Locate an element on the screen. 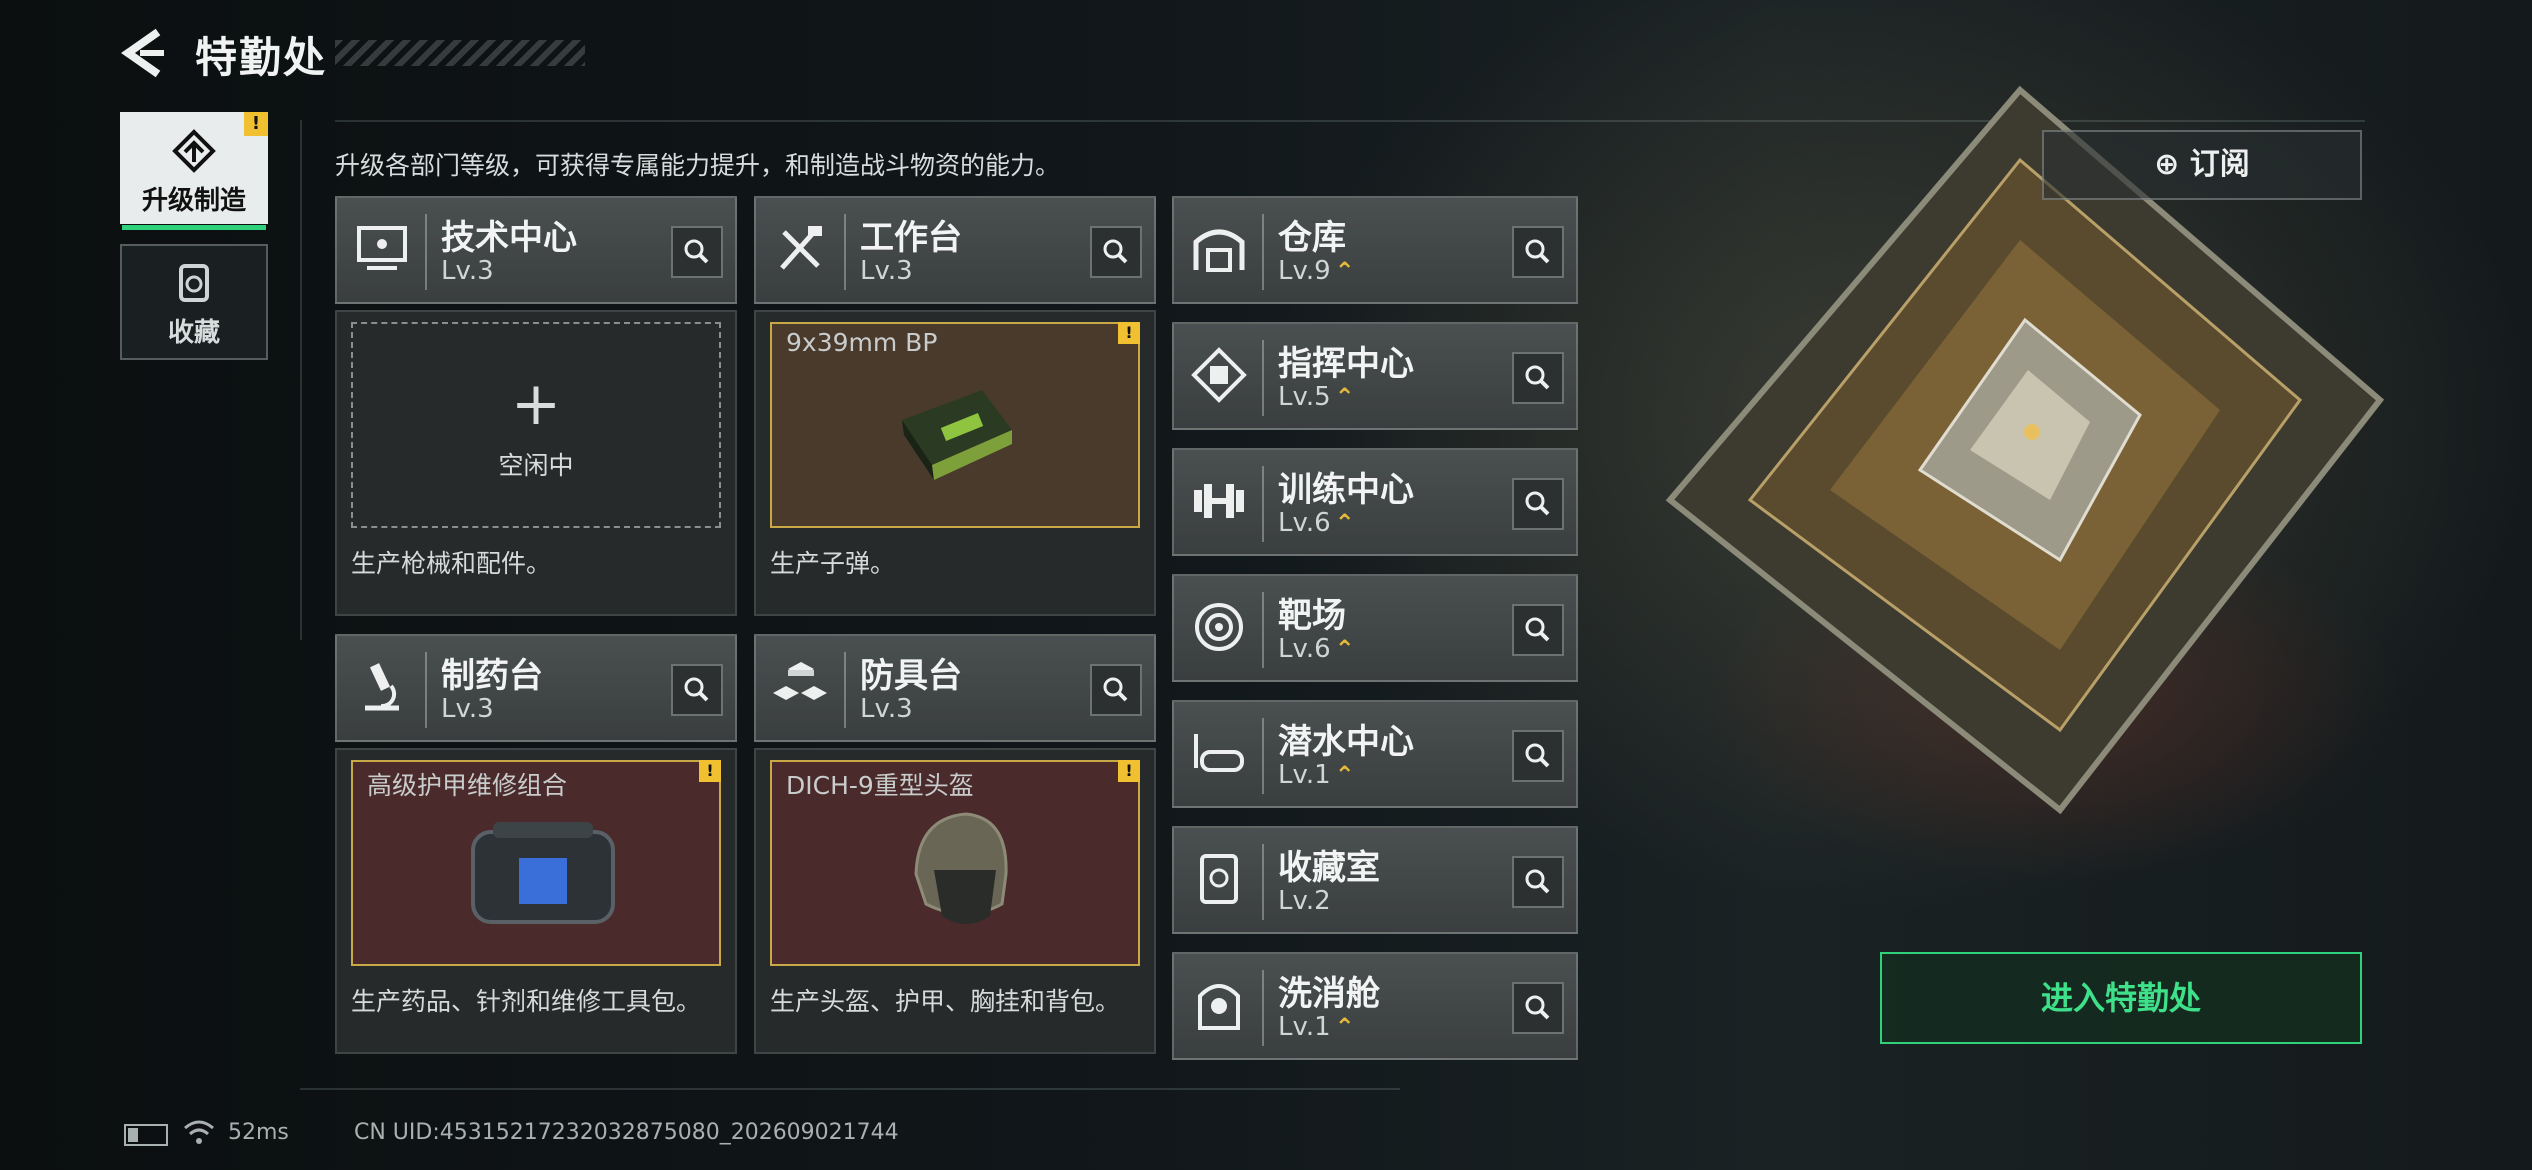  workshop-tech-center-header: 技术中心 Lv.3 is located at coordinates (536, 250).